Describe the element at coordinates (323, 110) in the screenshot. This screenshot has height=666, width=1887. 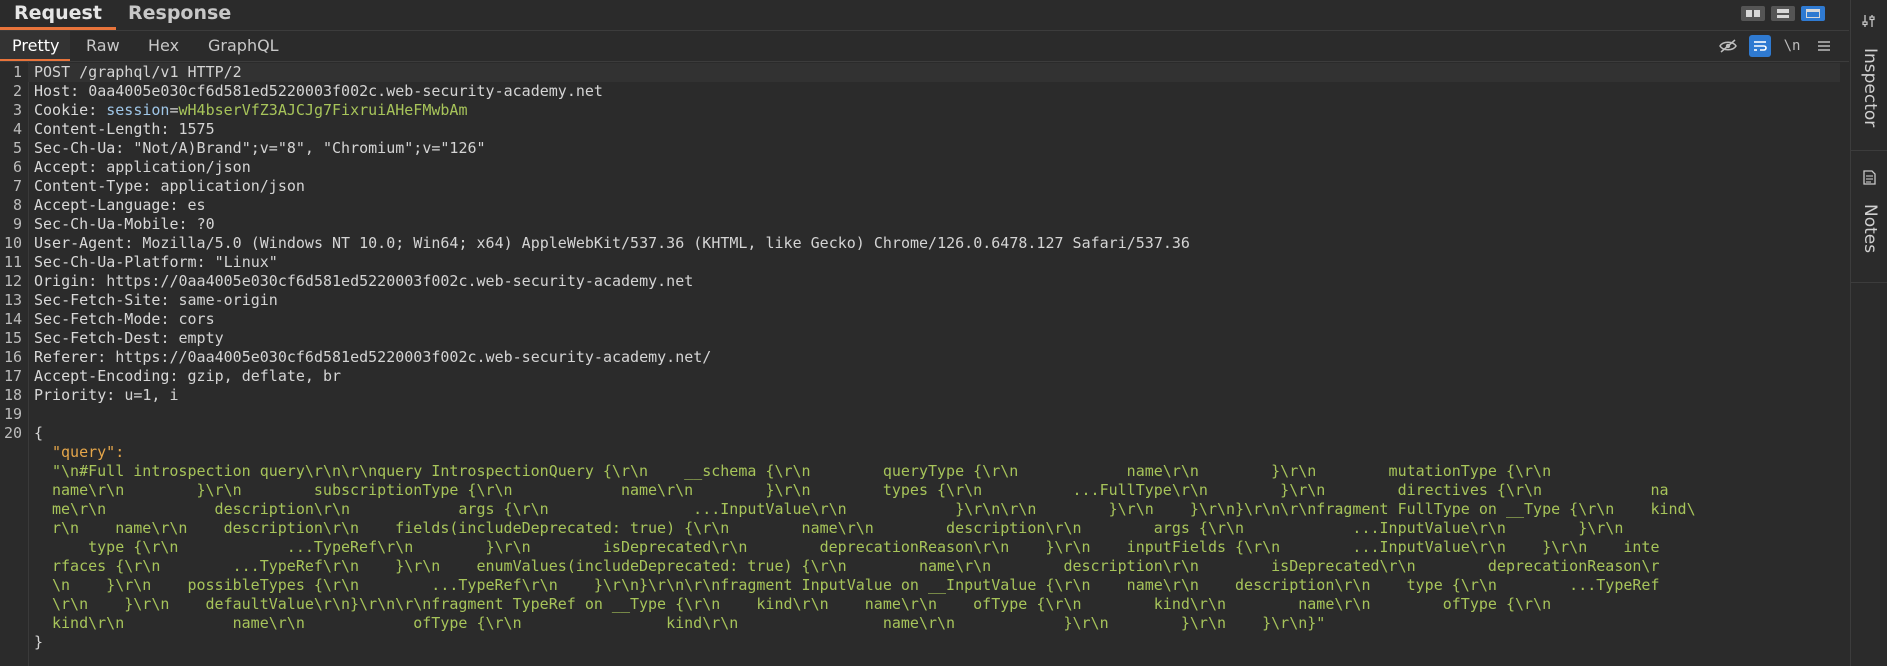
I see `cookie-value: wH4bserVfZ3AJCJg7FixruiAHeFMwbAm` at that location.